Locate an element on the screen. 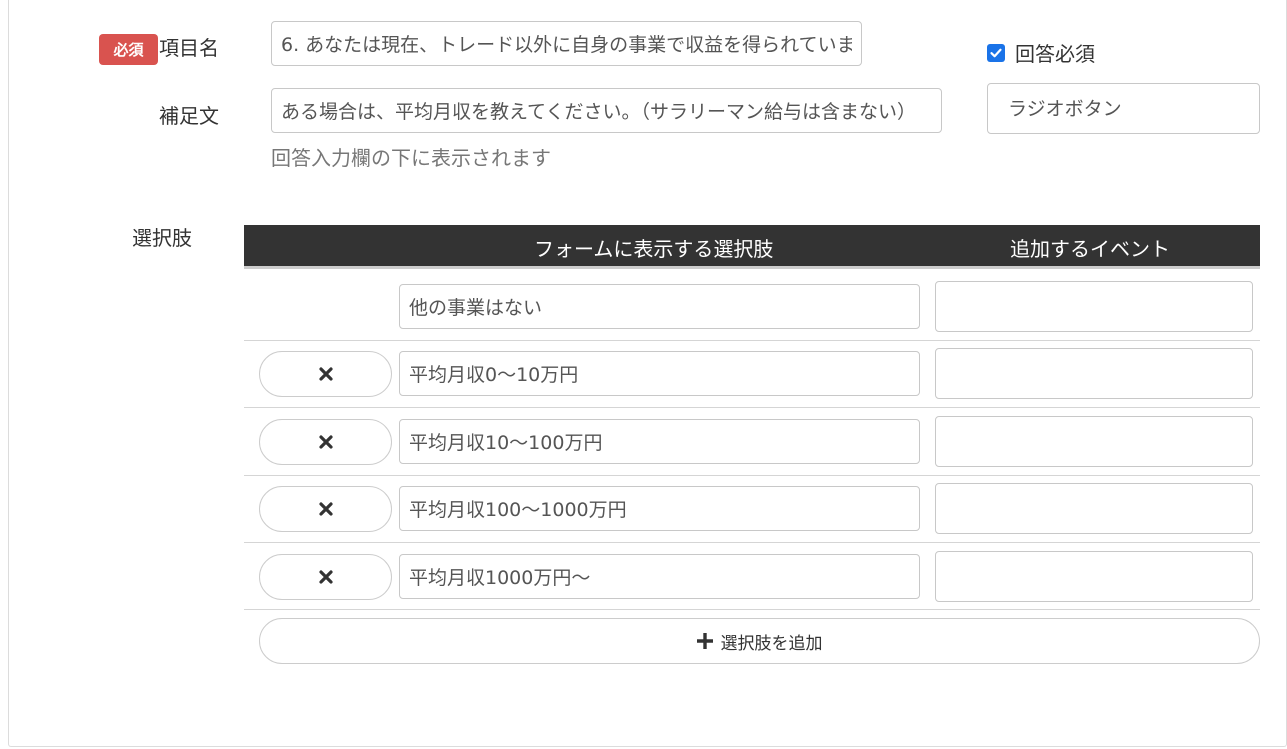  choices-table-header: フォームに表示する選択肢 追加するイベント is located at coordinates (752, 247).